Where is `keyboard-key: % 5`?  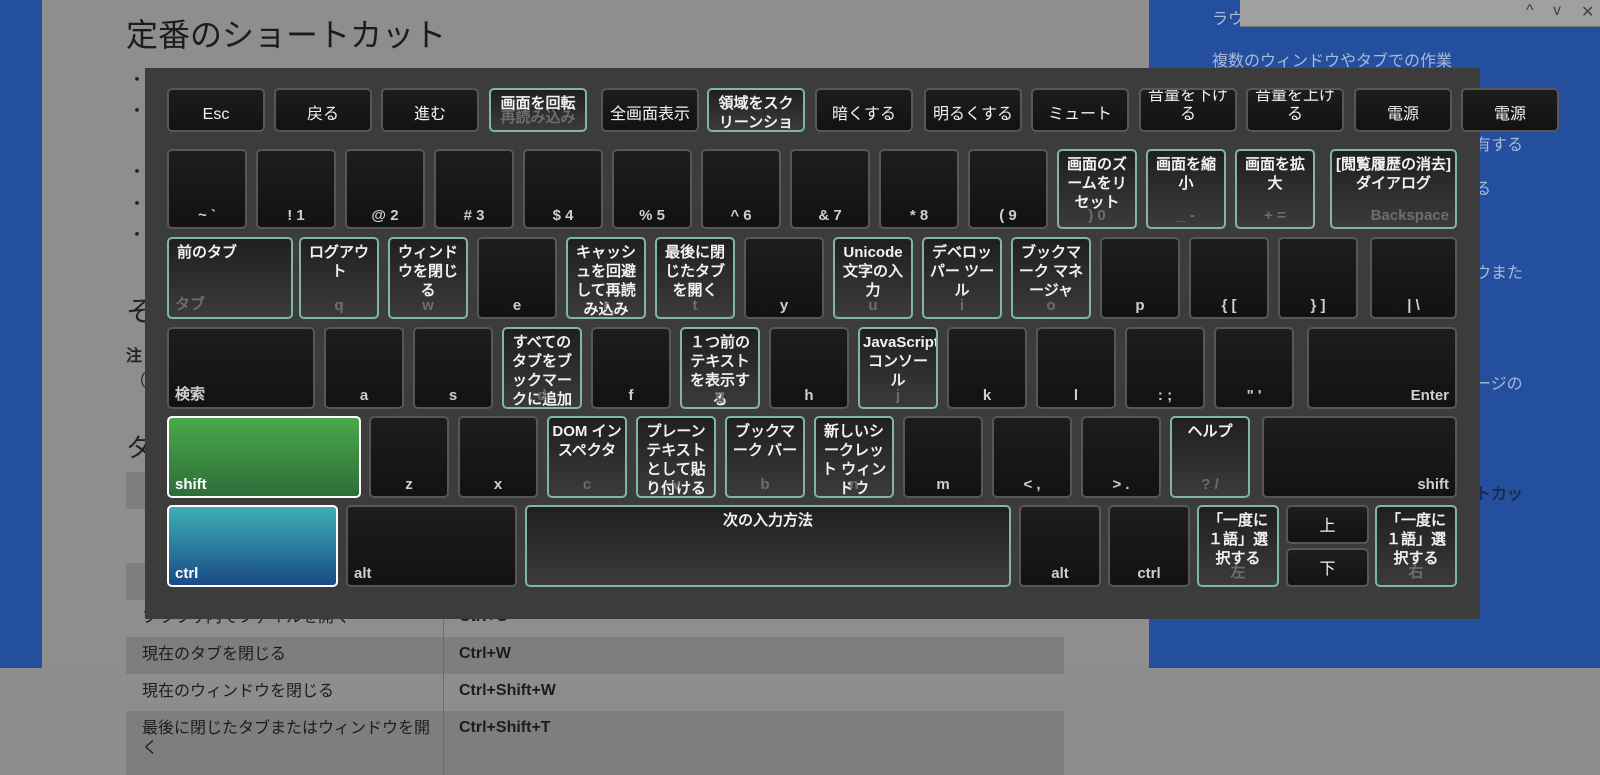
keyboard-key: % 5 is located at coordinates (652, 189).